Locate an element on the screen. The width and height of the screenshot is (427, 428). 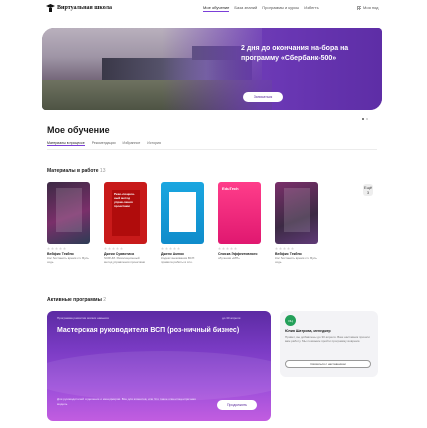
nav-programs: Программы и курсы is located at coordinates (280, 8).